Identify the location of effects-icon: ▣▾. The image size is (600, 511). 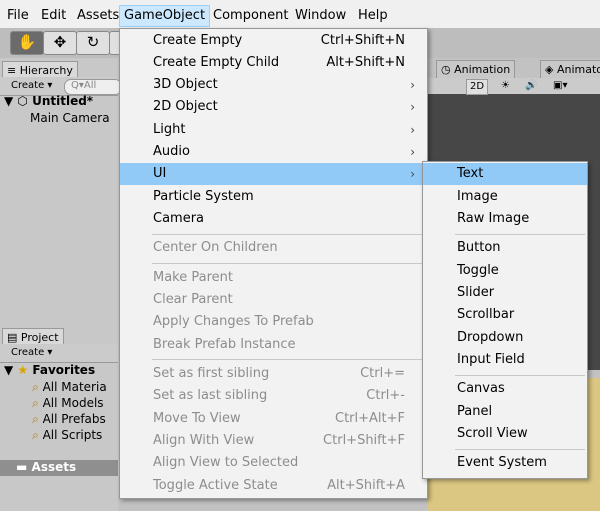
(560, 86).